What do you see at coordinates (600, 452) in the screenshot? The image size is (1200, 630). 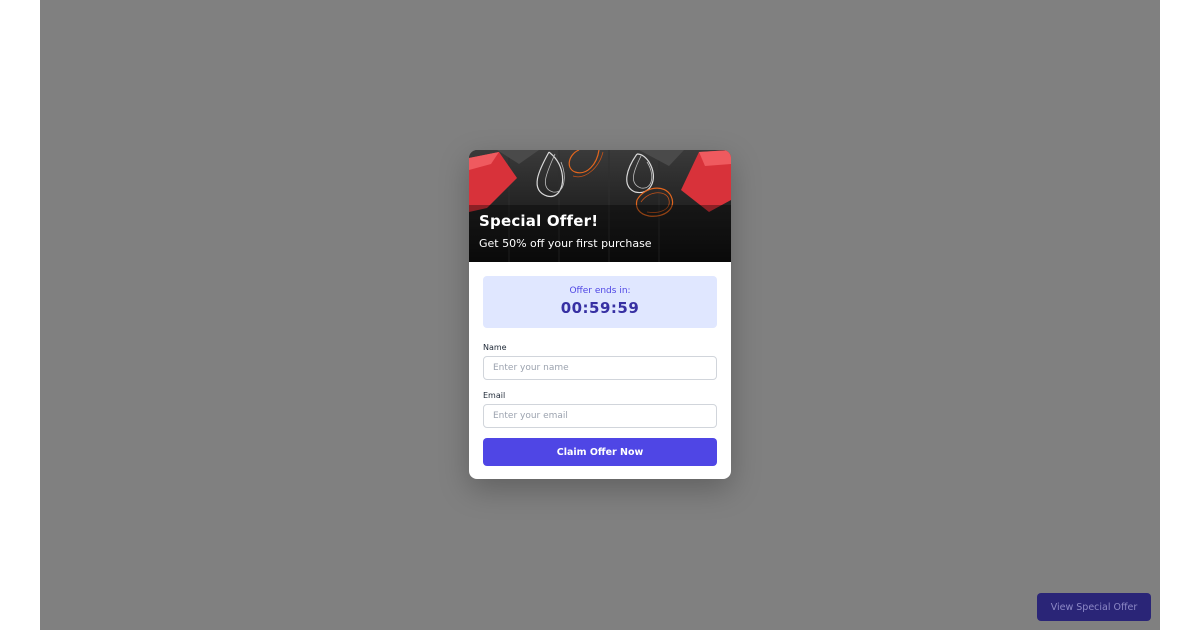 I see `claim-offer-button: Claim Offer Now` at bounding box center [600, 452].